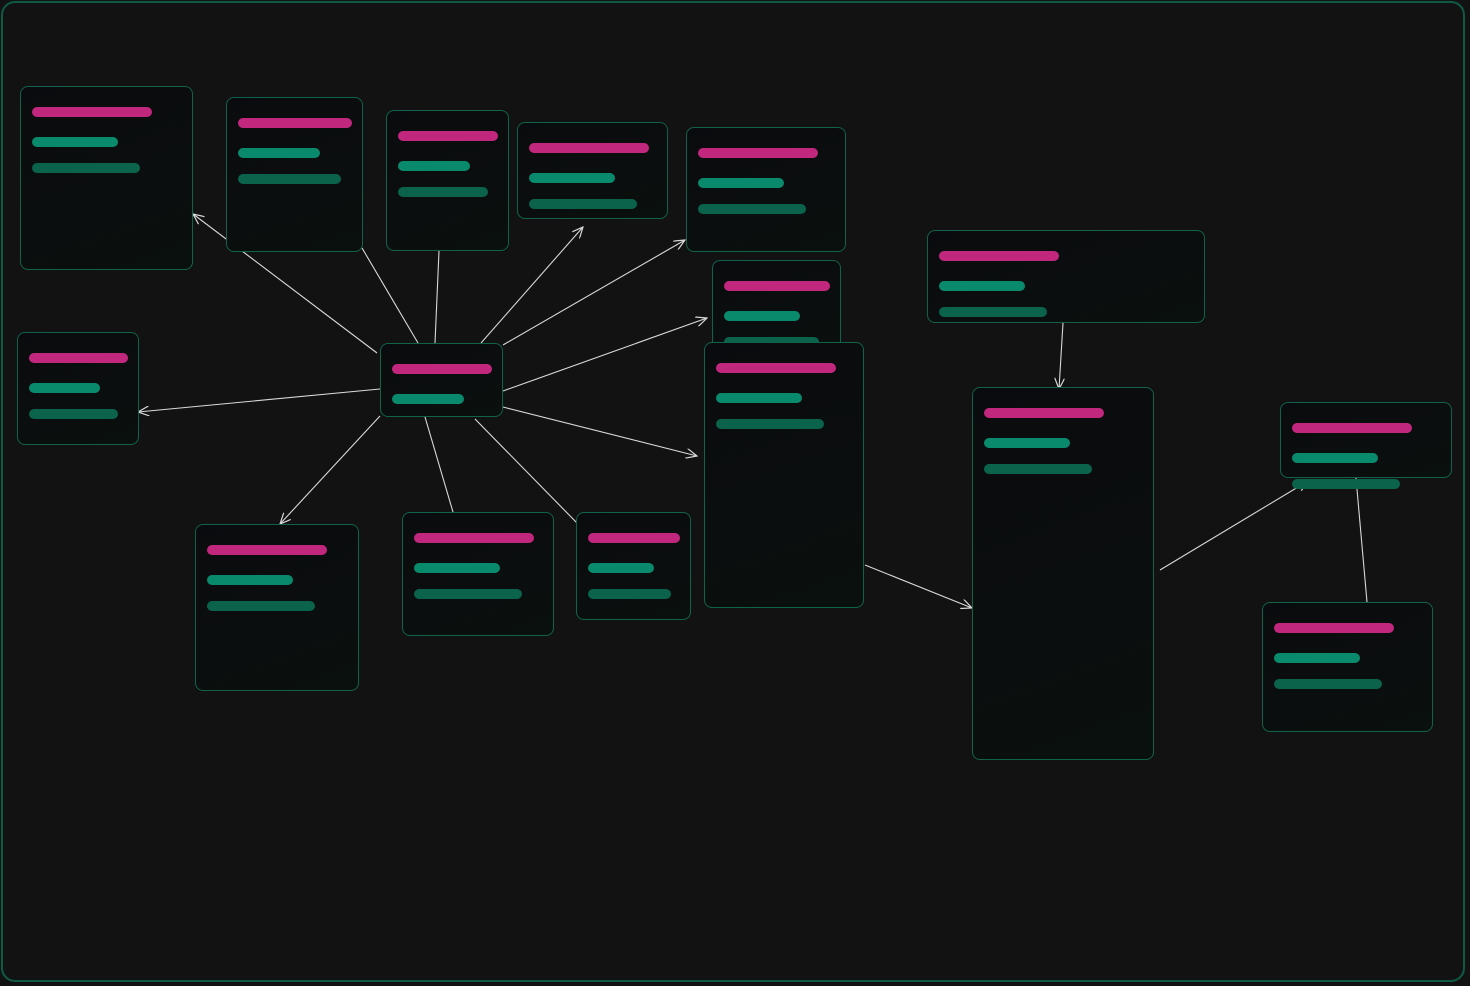 Image resolution: width=1470 pixels, height=986 pixels. Describe the element at coordinates (259, 400) in the screenshot. I see `edge-n-center-to-n-left` at that location.